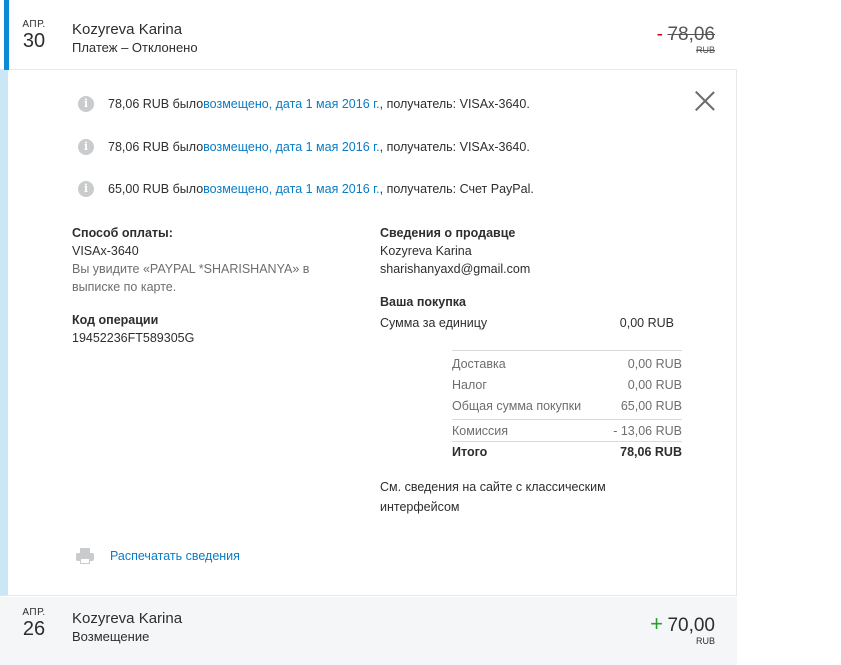  Describe the element at coordinates (691, 625) in the screenshot. I see `amount-value: 70,00` at that location.